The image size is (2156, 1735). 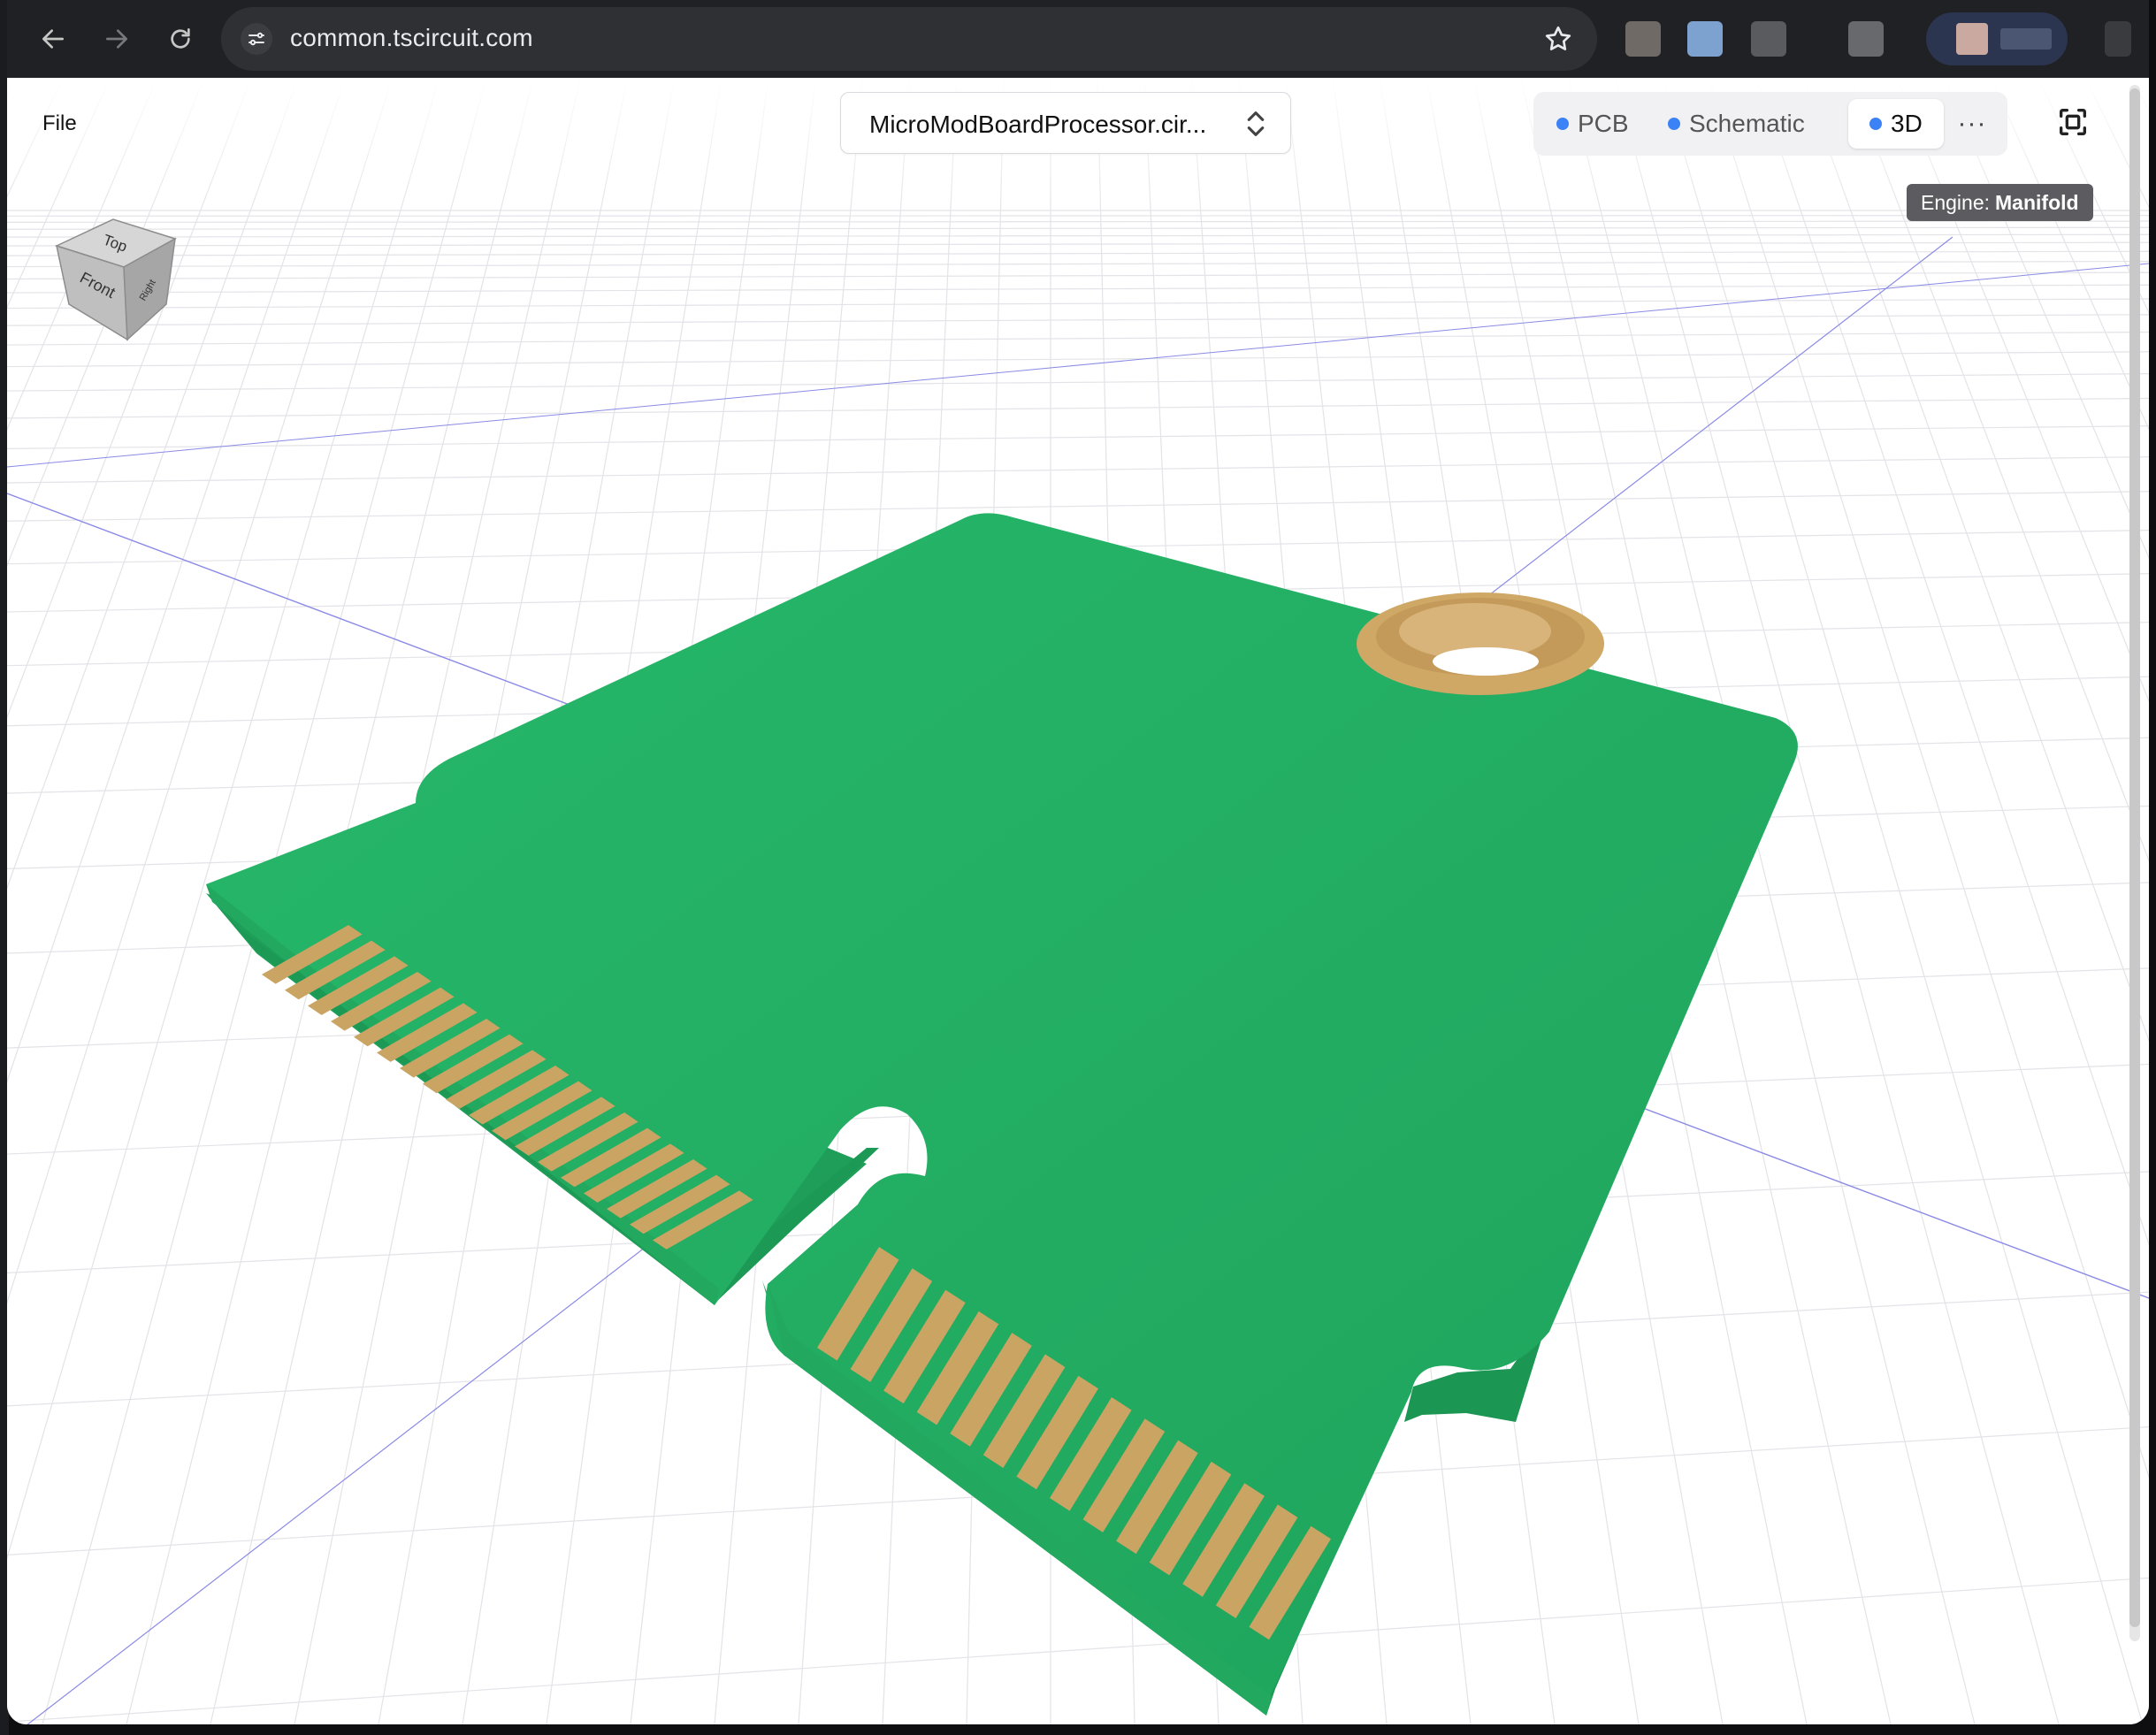 What do you see at coordinates (1972, 124) in the screenshot?
I see `more-options-button: ···` at bounding box center [1972, 124].